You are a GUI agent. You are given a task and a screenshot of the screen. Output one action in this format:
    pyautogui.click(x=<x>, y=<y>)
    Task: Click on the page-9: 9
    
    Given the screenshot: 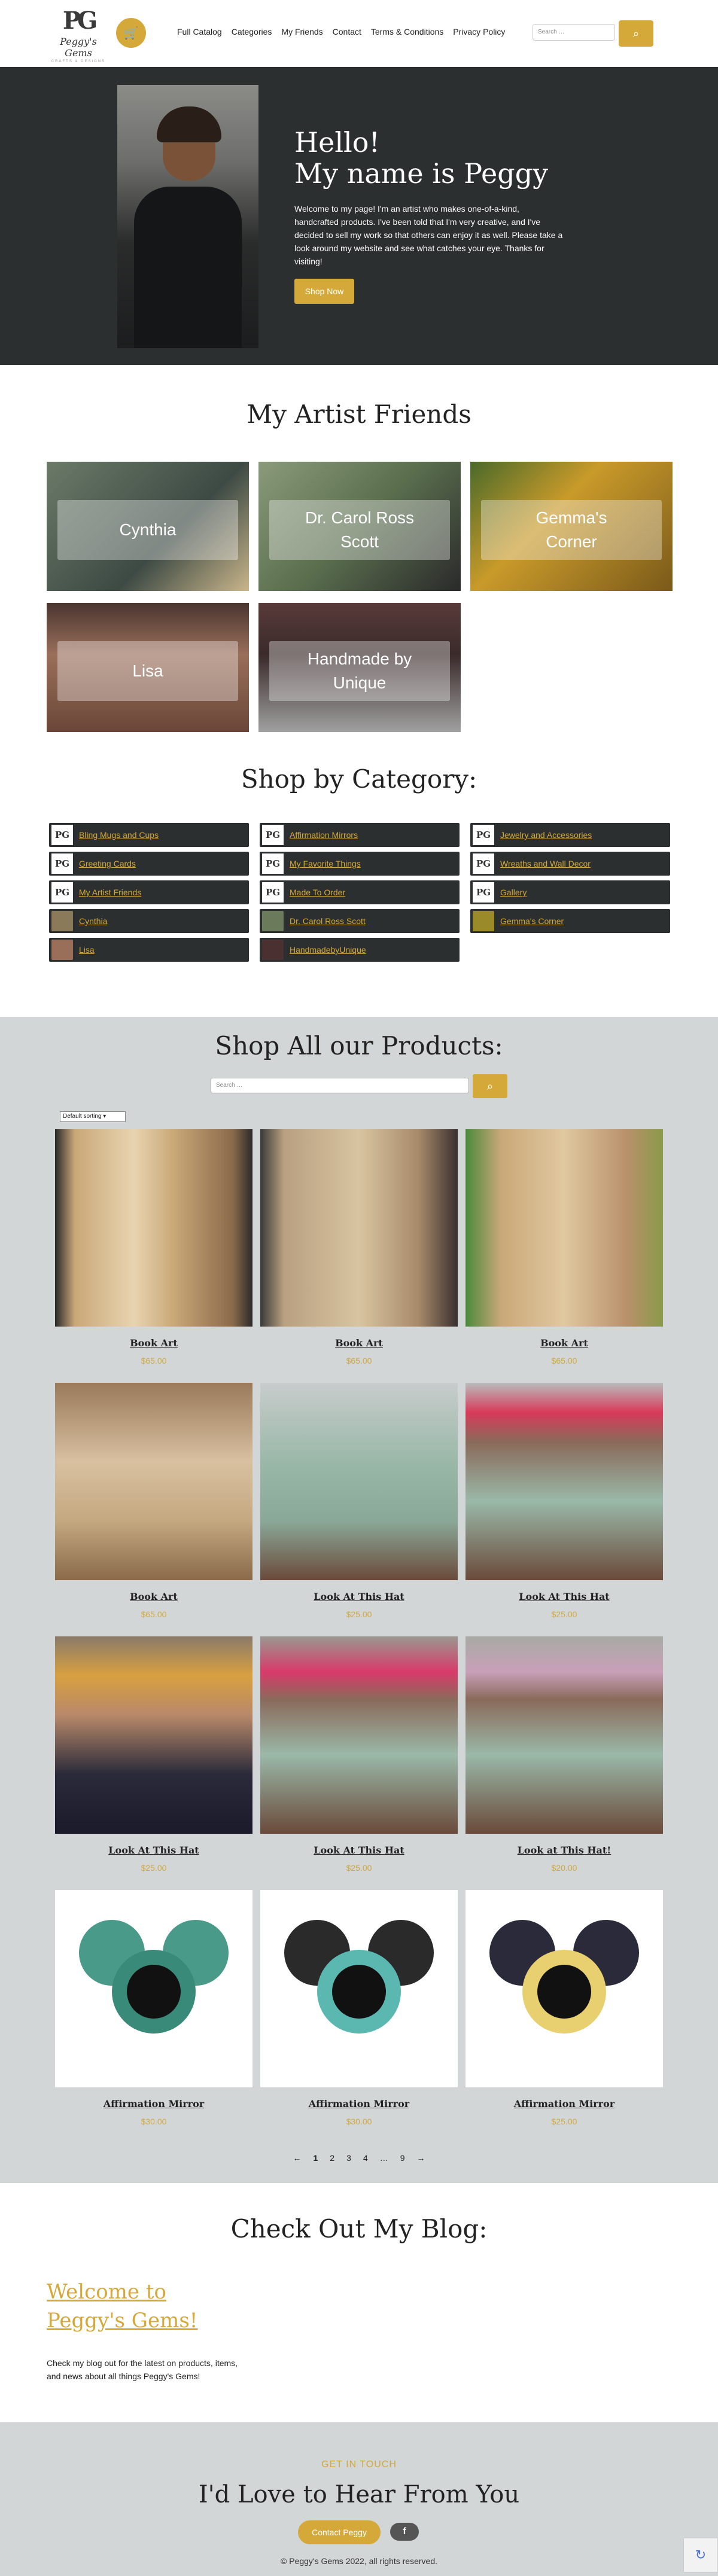 What is the action you would take?
    pyautogui.click(x=403, y=2158)
    